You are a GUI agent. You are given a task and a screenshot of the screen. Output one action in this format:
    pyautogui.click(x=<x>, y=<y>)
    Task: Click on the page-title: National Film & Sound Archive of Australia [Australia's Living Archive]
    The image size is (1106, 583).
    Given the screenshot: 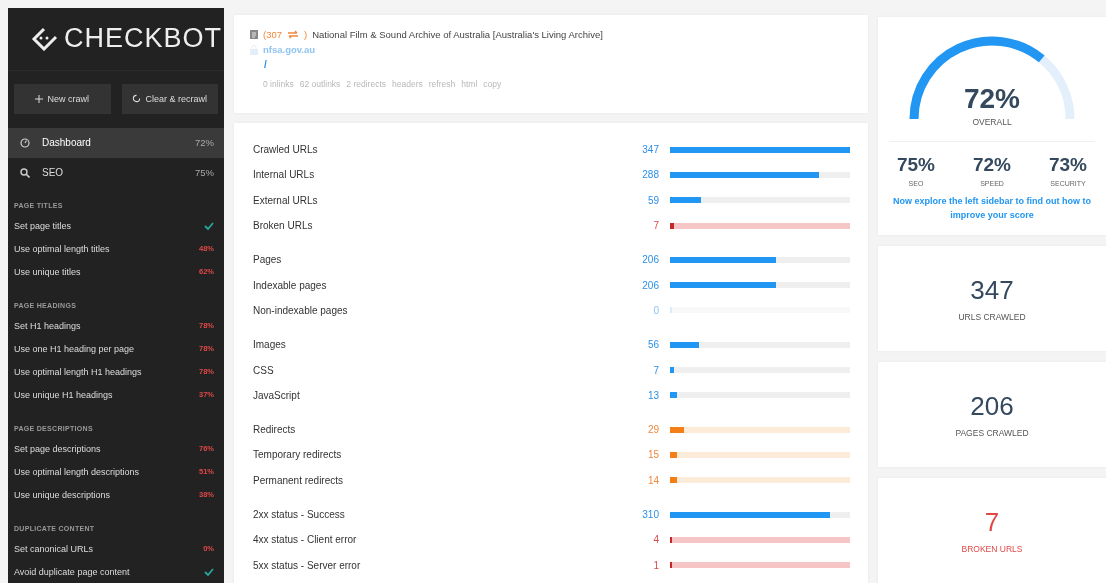 What is the action you would take?
    pyautogui.click(x=457, y=34)
    